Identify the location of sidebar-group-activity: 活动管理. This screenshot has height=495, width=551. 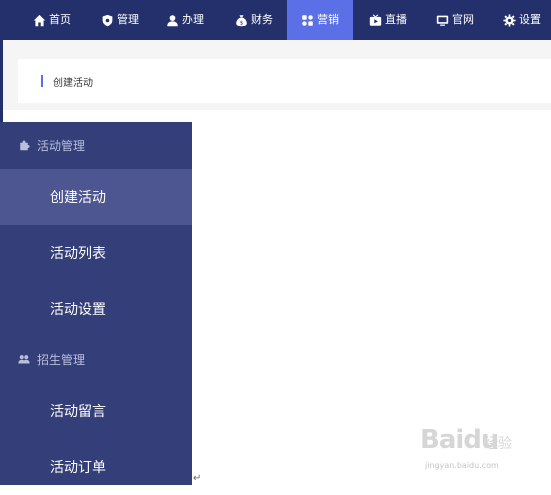
(96, 145).